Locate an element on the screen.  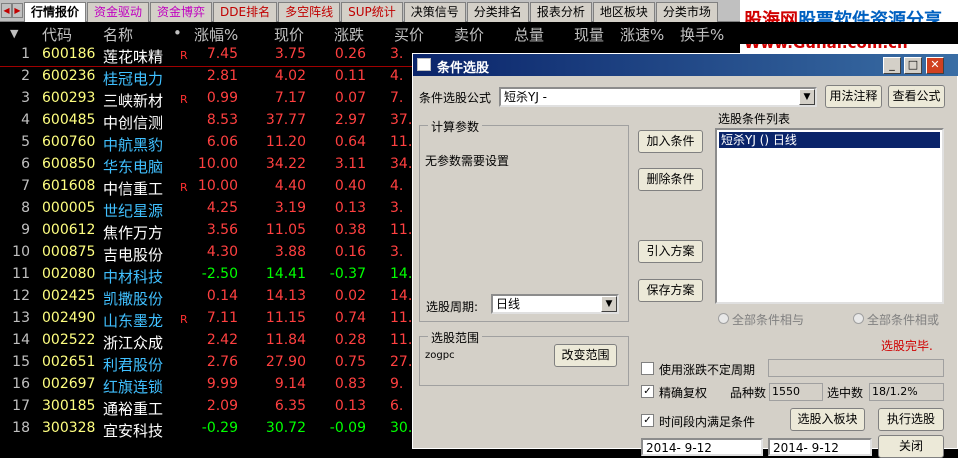
price: 4.02 is located at coordinates (290, 76).